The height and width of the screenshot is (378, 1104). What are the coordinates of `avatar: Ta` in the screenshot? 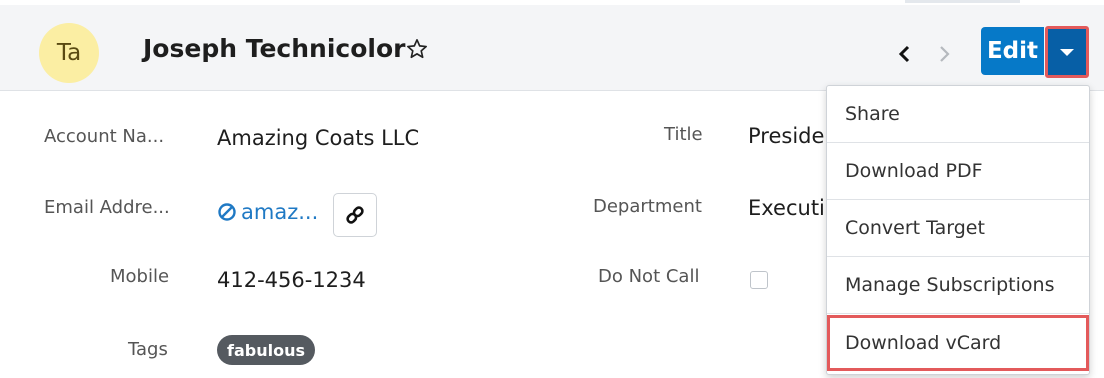 It's located at (69, 53).